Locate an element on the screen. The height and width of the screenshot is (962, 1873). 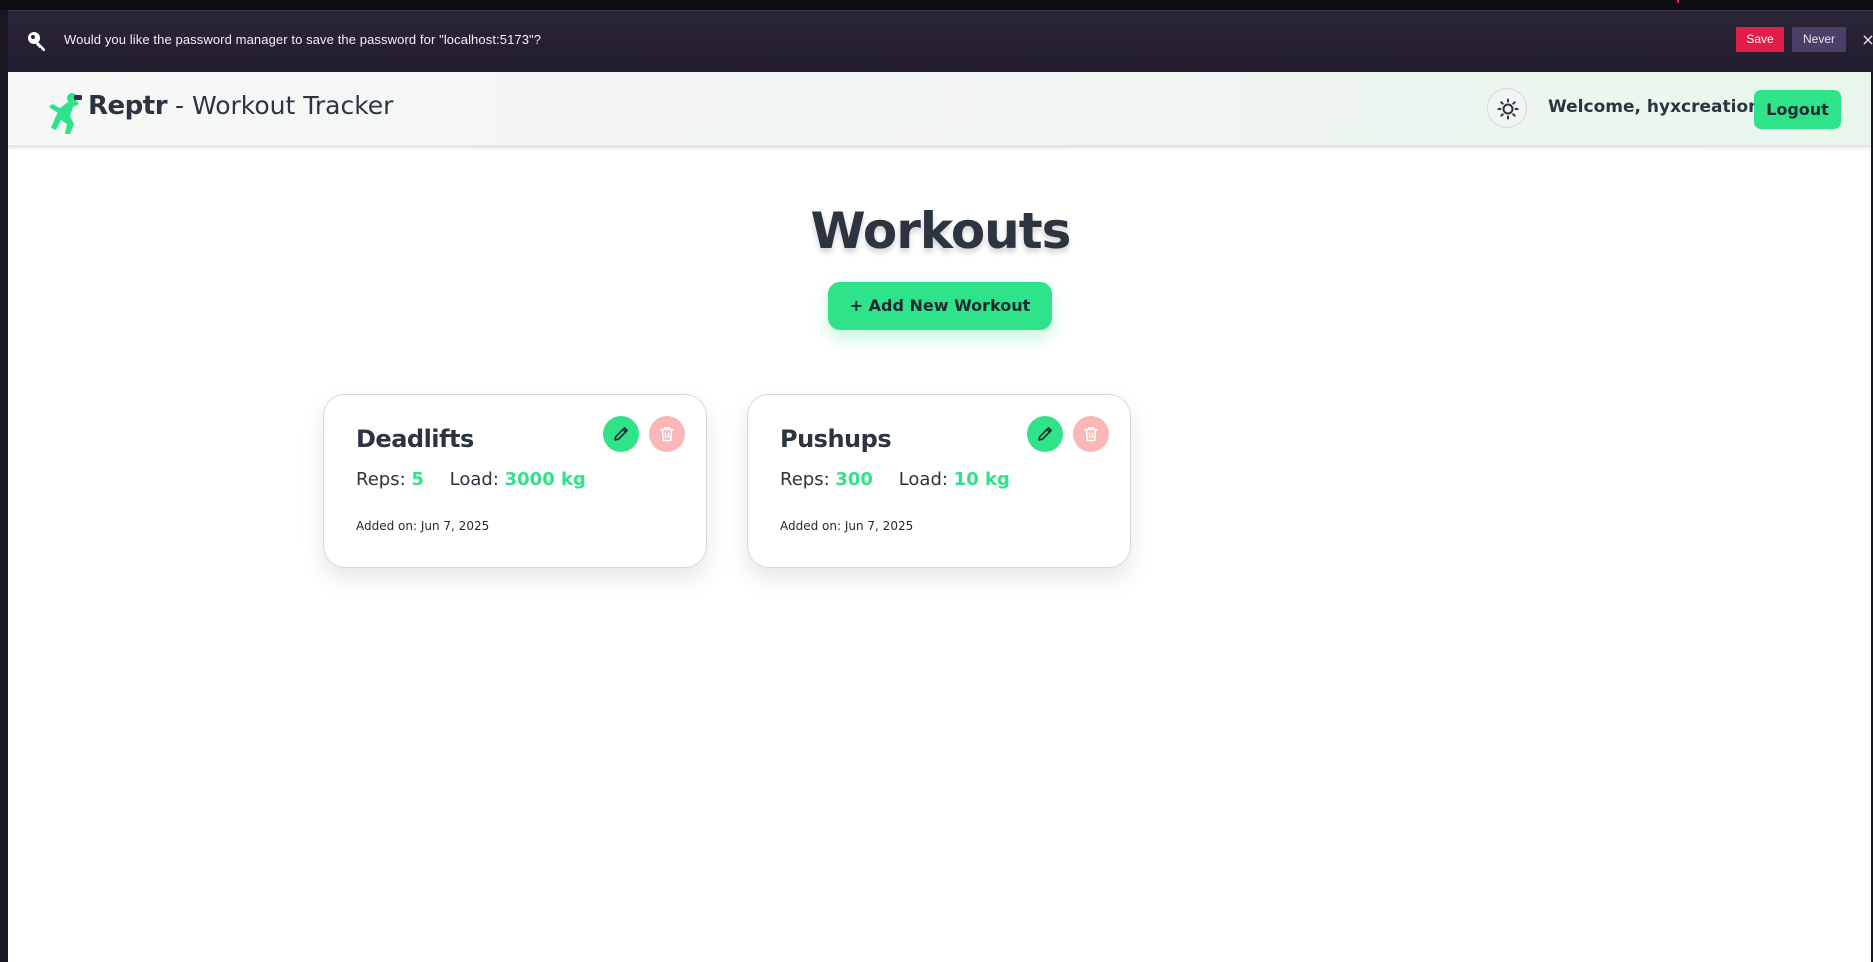
reps-value: 300 is located at coordinates (854, 479).